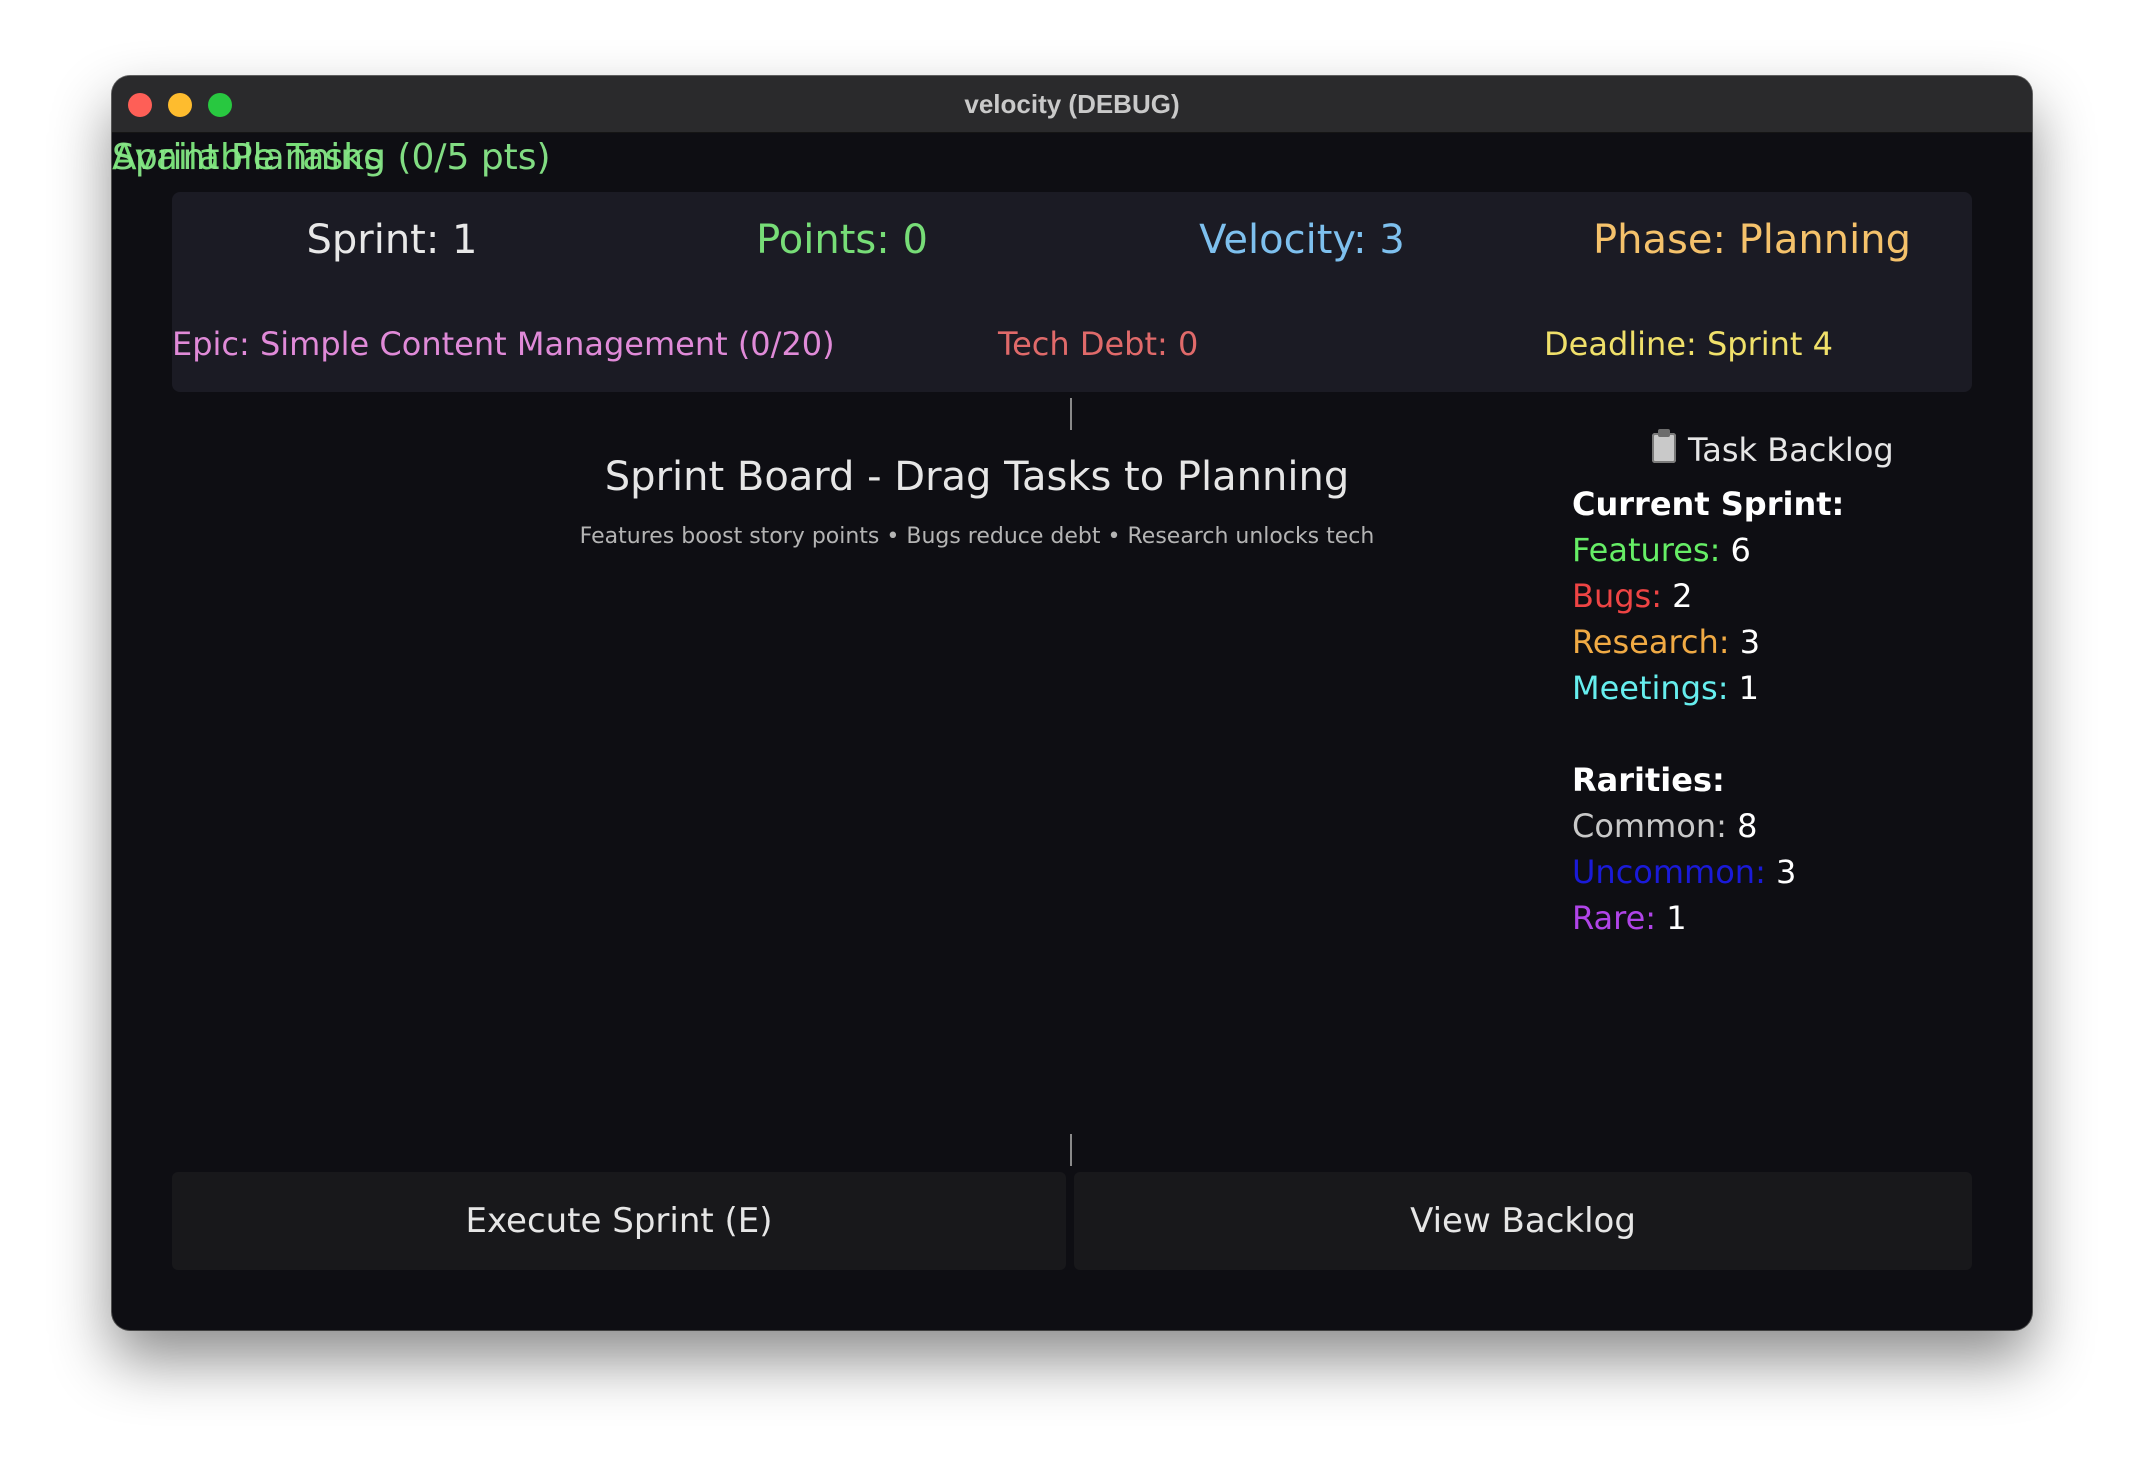 The image size is (2144, 1480). What do you see at coordinates (1750, 642) in the screenshot?
I see `category-value: 3` at bounding box center [1750, 642].